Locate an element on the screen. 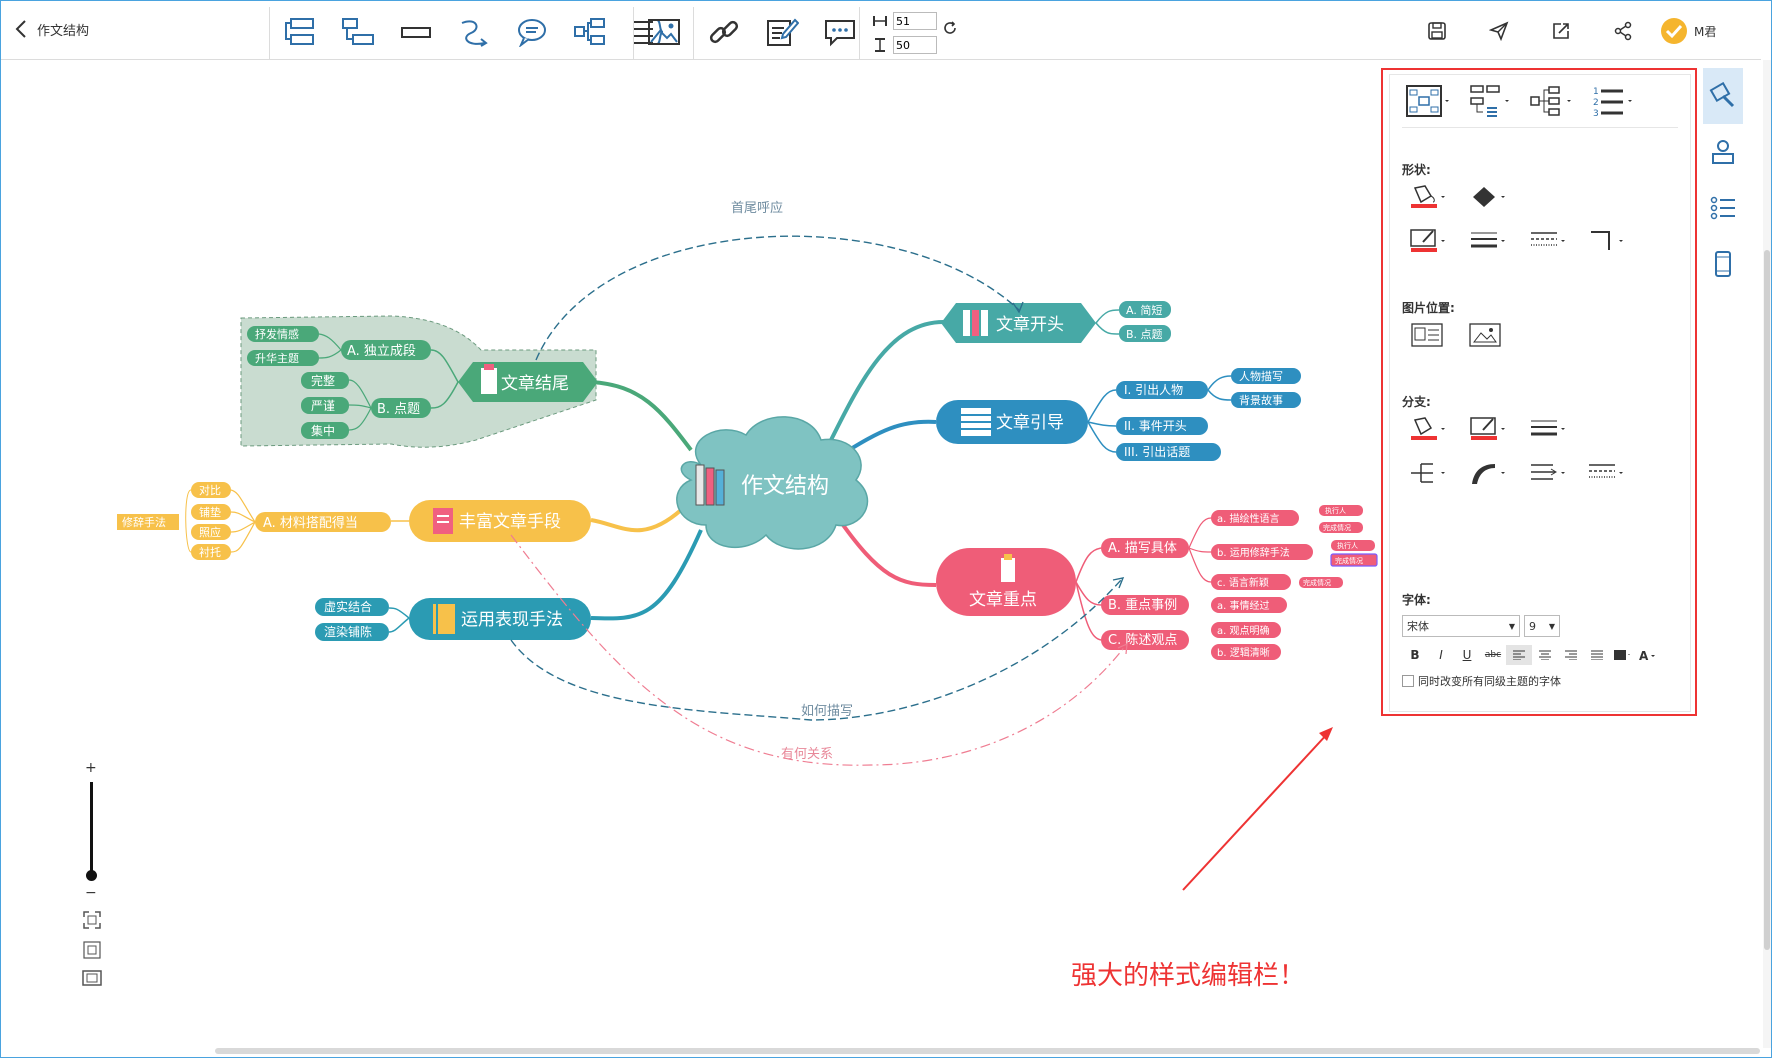 This screenshot has width=1774, height=1060. detail-ending-b3: 集中 is located at coordinates (325, 430).